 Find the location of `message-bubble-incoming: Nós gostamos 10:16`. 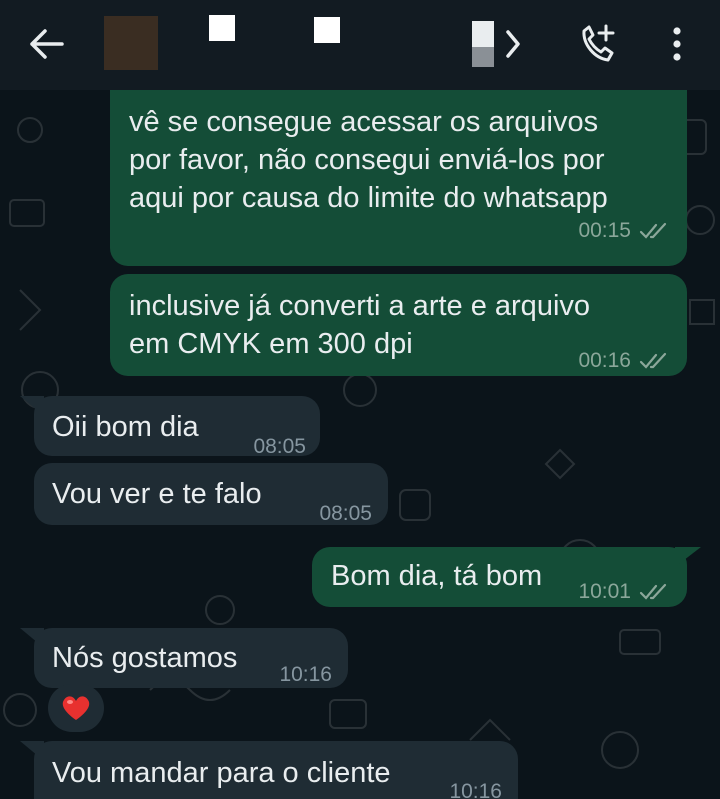

message-bubble-incoming: Nós gostamos 10:16 is located at coordinates (191, 658).